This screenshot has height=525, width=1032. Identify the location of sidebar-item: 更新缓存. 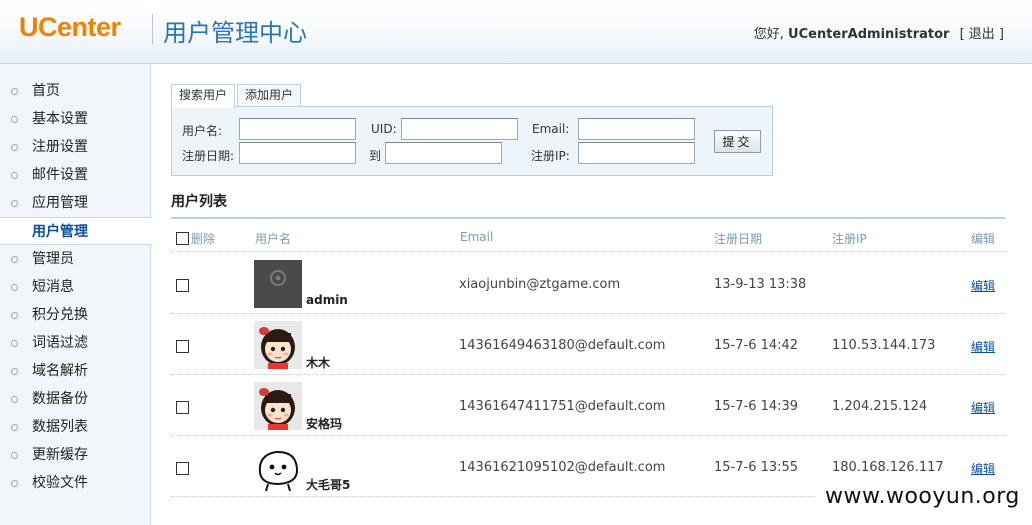
(75, 455).